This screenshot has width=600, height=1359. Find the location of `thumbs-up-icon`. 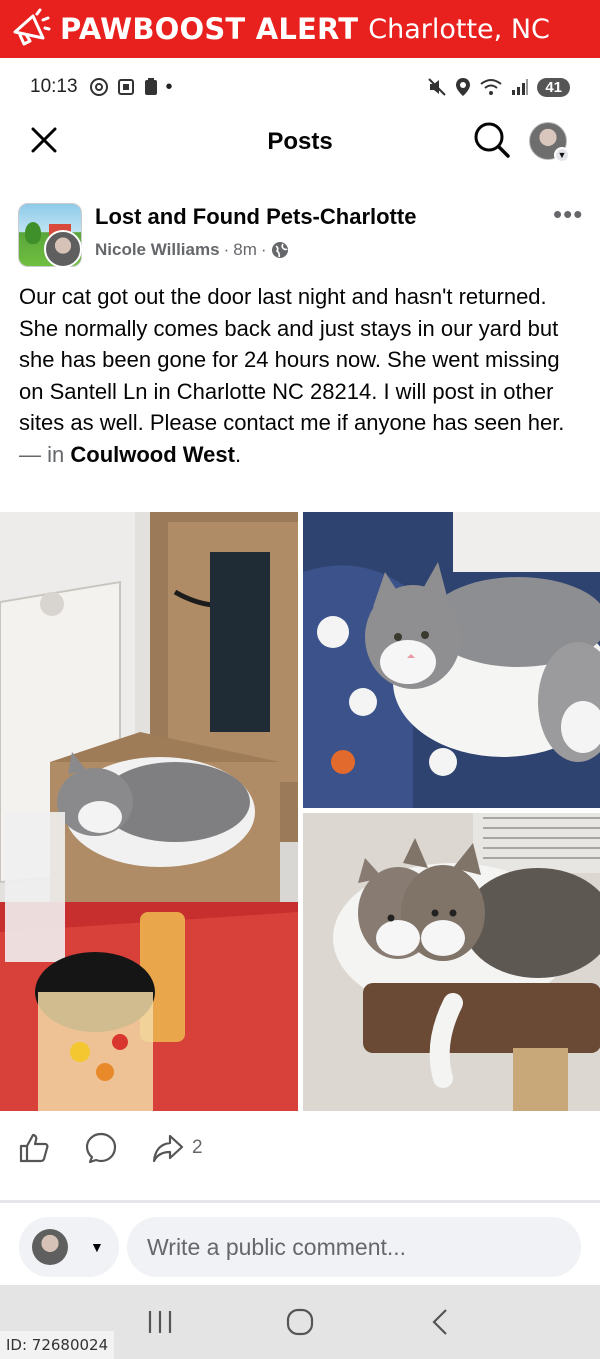

thumbs-up-icon is located at coordinates (34, 1148).